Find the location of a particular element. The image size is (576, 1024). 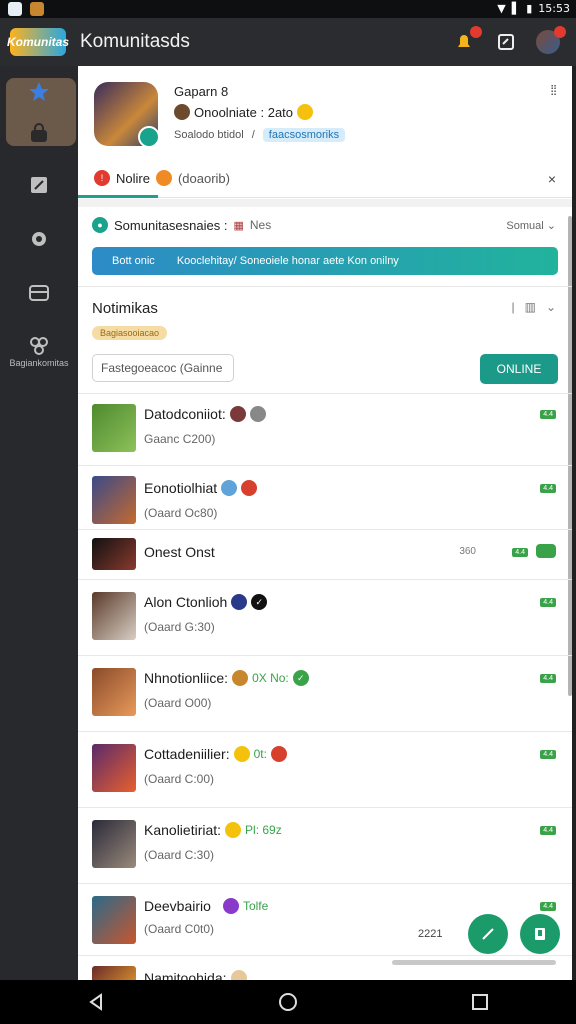

item-name-text: Onest Onst is located at coordinates (179, 552).